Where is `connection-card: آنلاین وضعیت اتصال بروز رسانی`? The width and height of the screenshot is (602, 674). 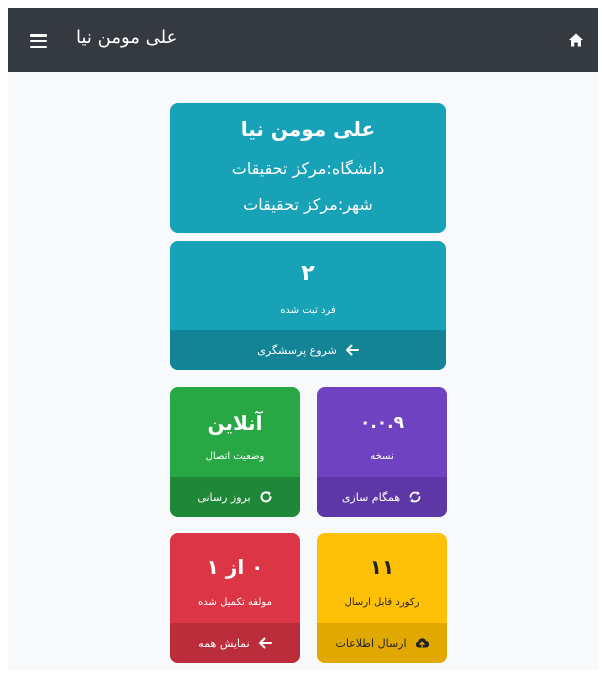
connection-card: آنلاین وضعیت اتصال بروز رسانی is located at coordinates (235, 452).